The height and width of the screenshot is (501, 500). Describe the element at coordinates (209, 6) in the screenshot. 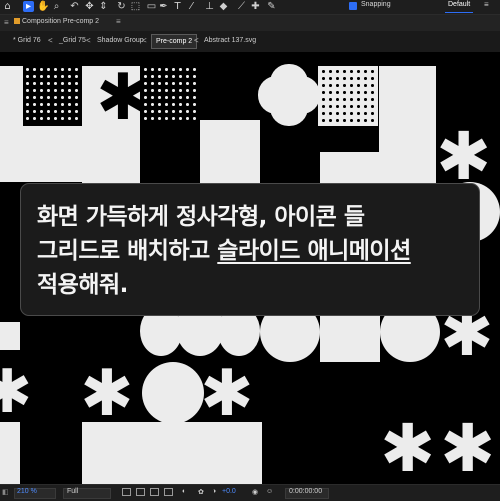

I see `clone-stamp-tool-icon: ⊥` at that location.